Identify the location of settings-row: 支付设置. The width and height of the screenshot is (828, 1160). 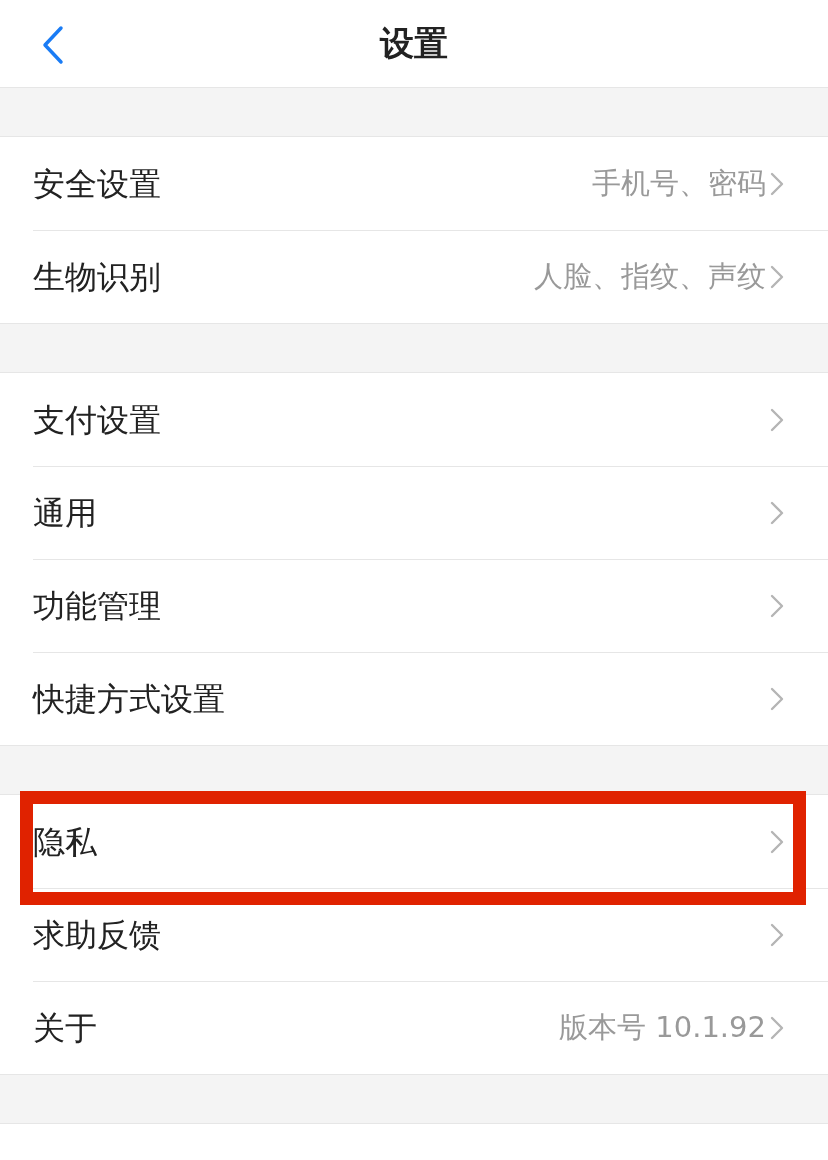
(414, 419).